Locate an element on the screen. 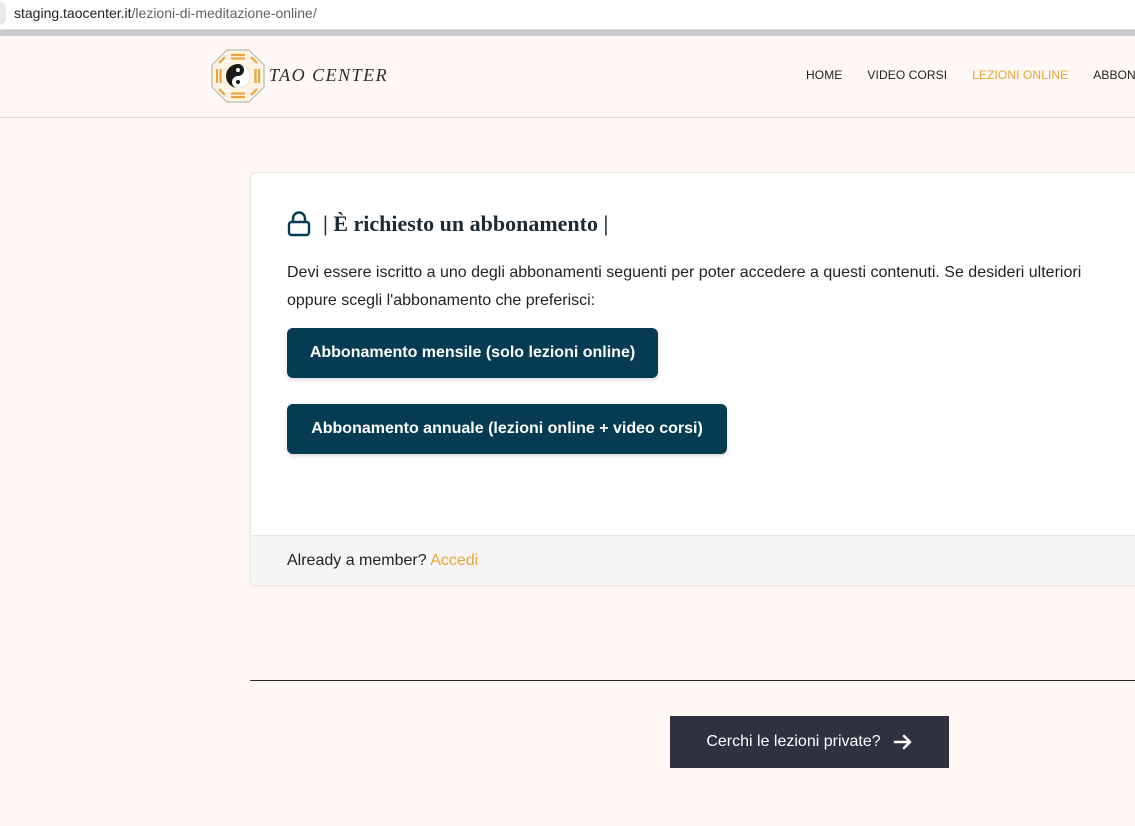 This screenshot has width=1135, height=826. nav-lezioni-online: LEZIONI ONLINE is located at coordinates (1020, 75).